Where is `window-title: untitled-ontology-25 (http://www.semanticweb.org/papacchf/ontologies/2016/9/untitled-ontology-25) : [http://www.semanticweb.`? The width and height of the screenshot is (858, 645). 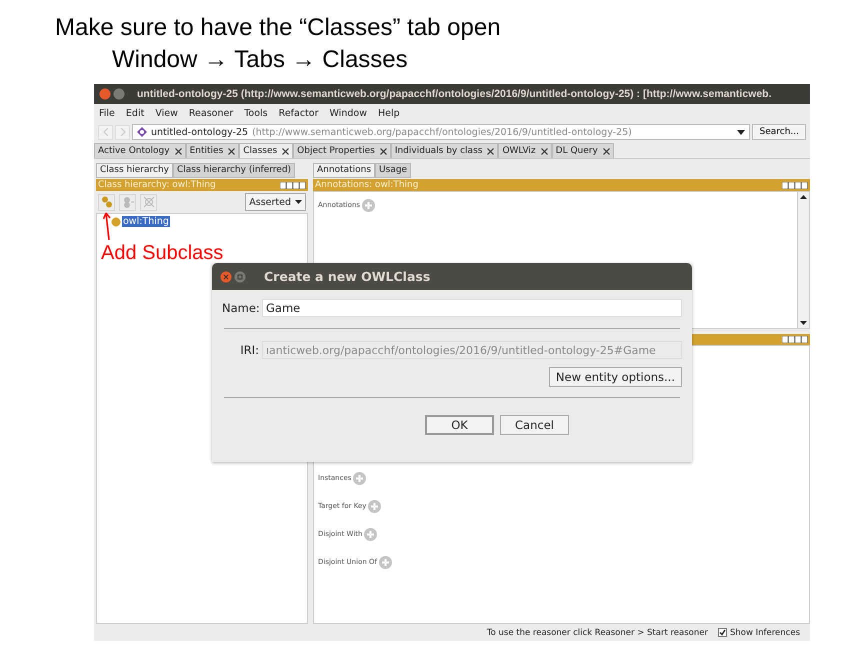 window-title: untitled-ontology-25 (http://www.semanticweb.org/papacchf/ontologies/2016/9/untitled-ontology-25) : [http://www.semanticweb. is located at coordinates (454, 94).